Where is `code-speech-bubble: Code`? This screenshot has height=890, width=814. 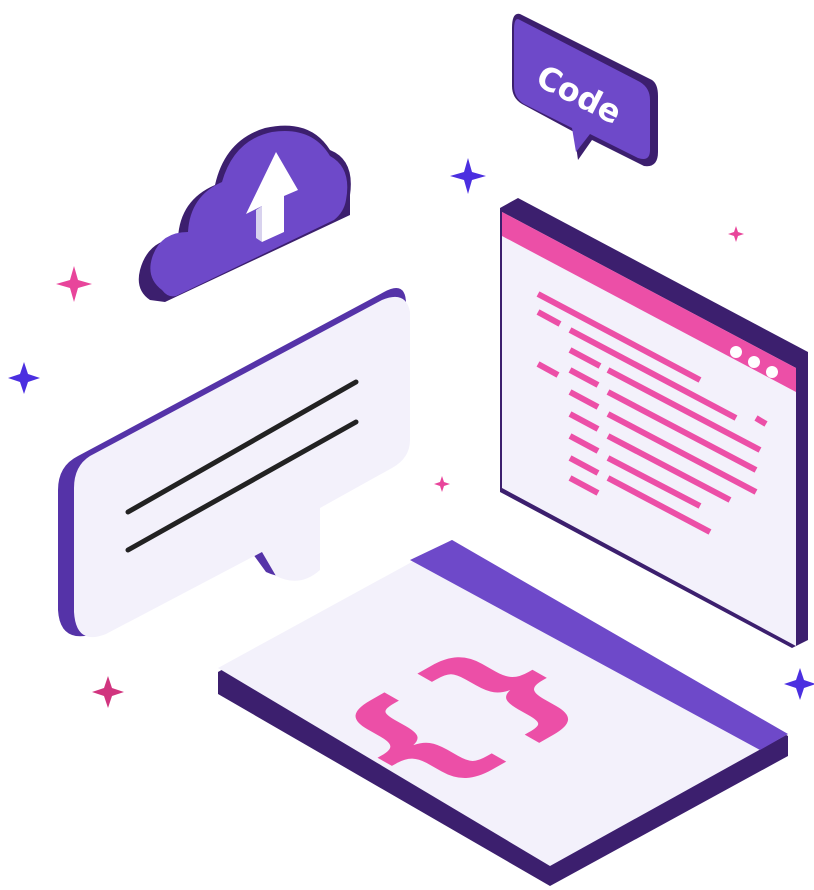 code-speech-bubble: Code is located at coordinates (585, 90).